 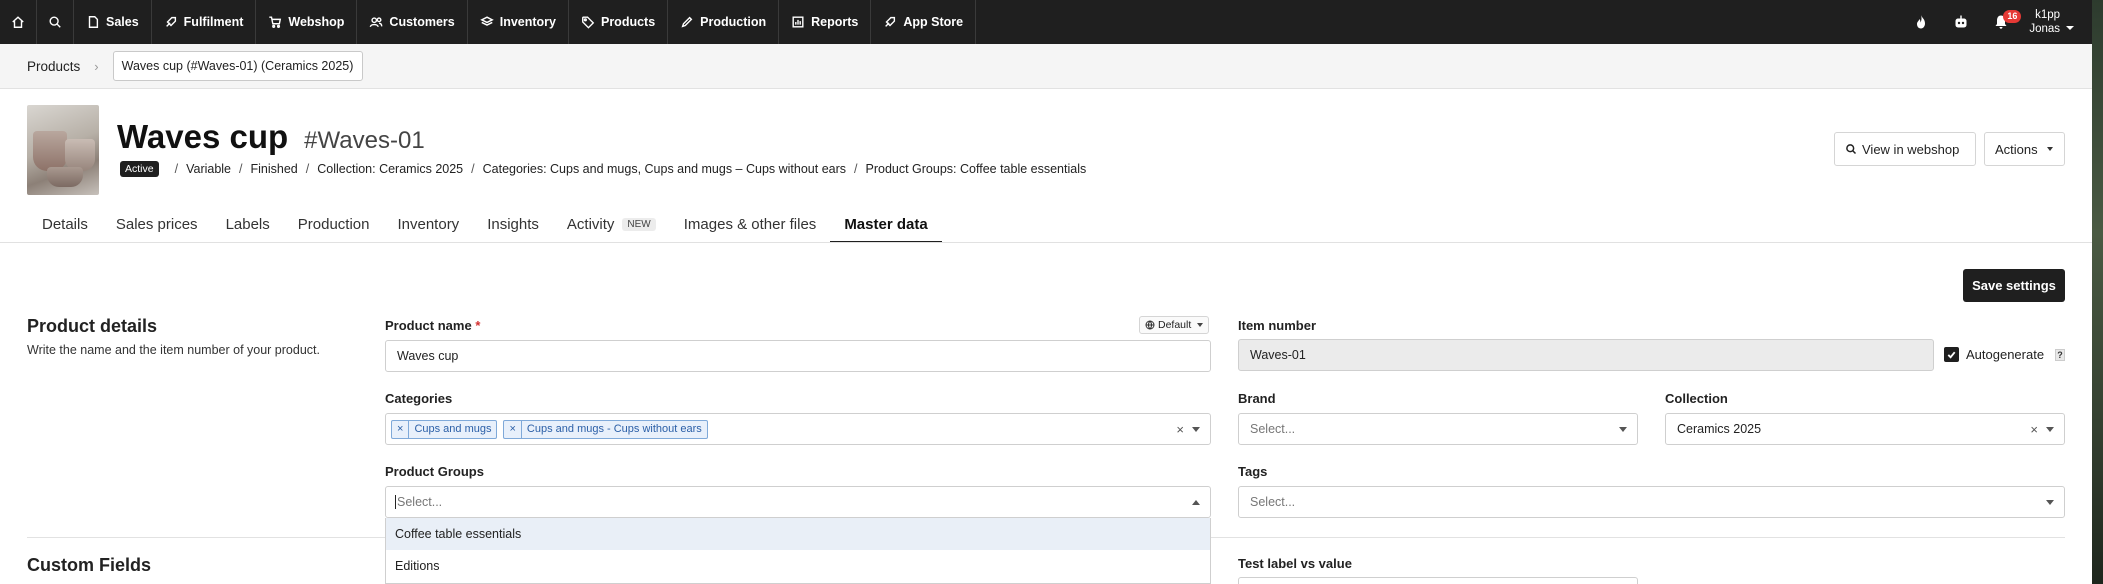 What do you see at coordinates (590, 224) in the screenshot?
I see `tab-label: Activity` at bounding box center [590, 224].